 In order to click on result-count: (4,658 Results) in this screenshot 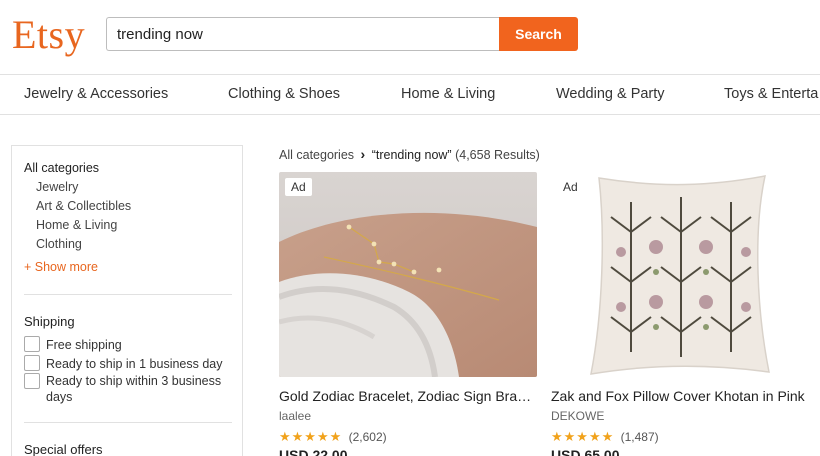, I will do `click(497, 155)`.